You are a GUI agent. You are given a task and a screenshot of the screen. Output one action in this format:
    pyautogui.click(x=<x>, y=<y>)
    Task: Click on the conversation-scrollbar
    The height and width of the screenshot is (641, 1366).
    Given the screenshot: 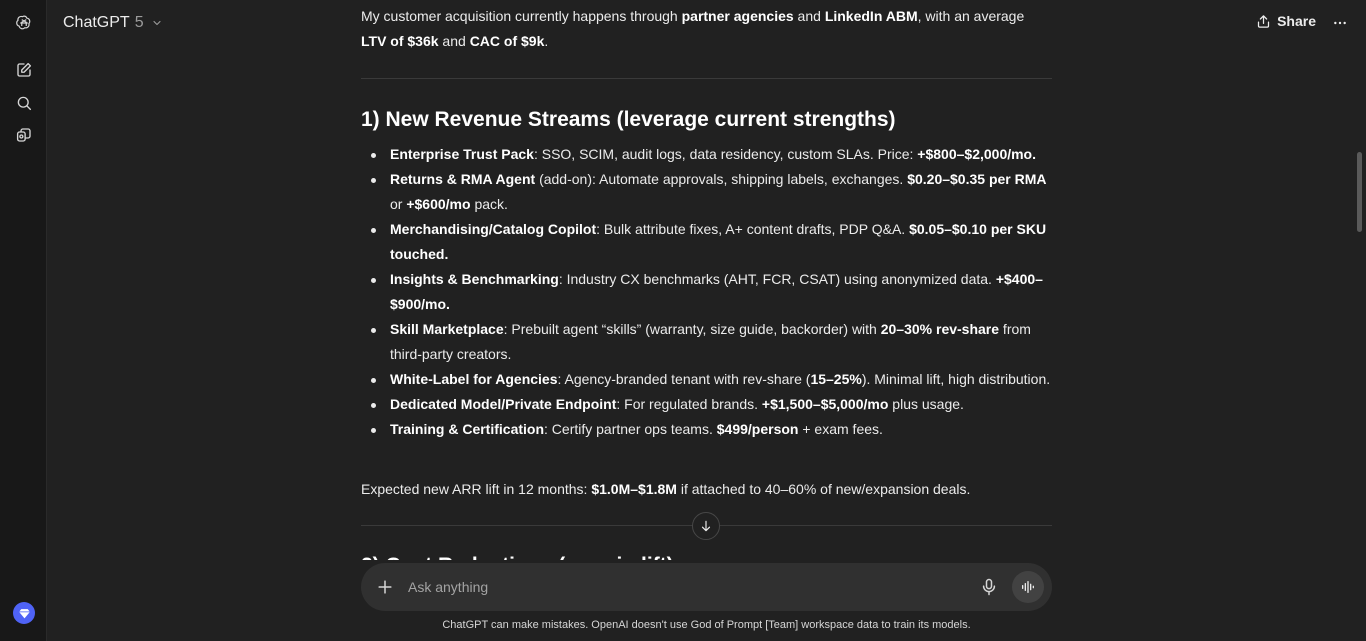 What is the action you would take?
    pyautogui.click(x=1359, y=320)
    